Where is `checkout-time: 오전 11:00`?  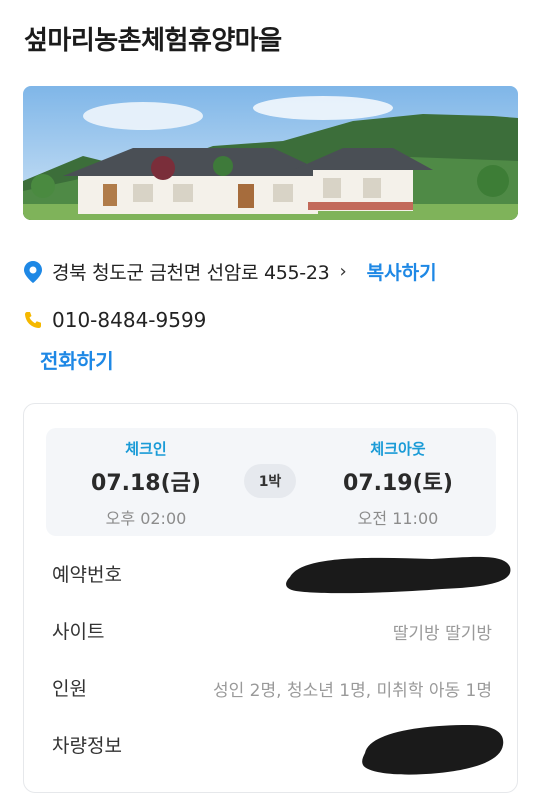 checkout-time: 오전 11:00 is located at coordinates (398, 518).